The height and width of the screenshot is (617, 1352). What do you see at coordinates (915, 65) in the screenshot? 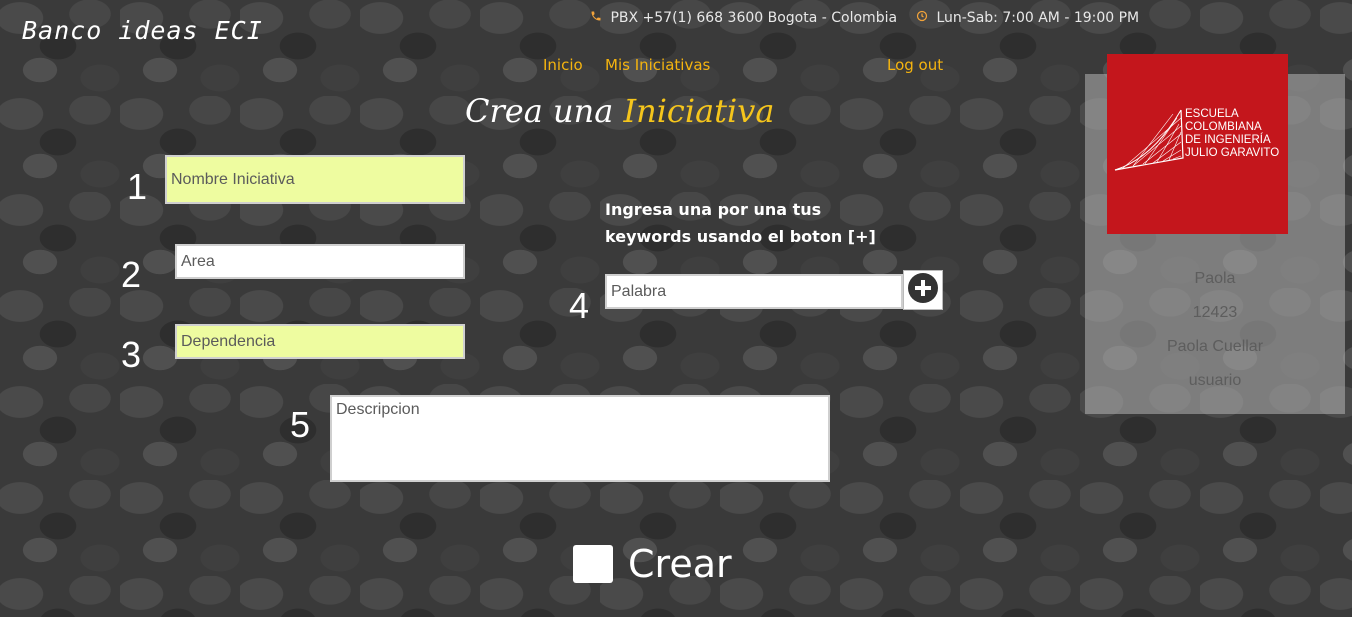
I see `nav-logout: Log out` at bounding box center [915, 65].